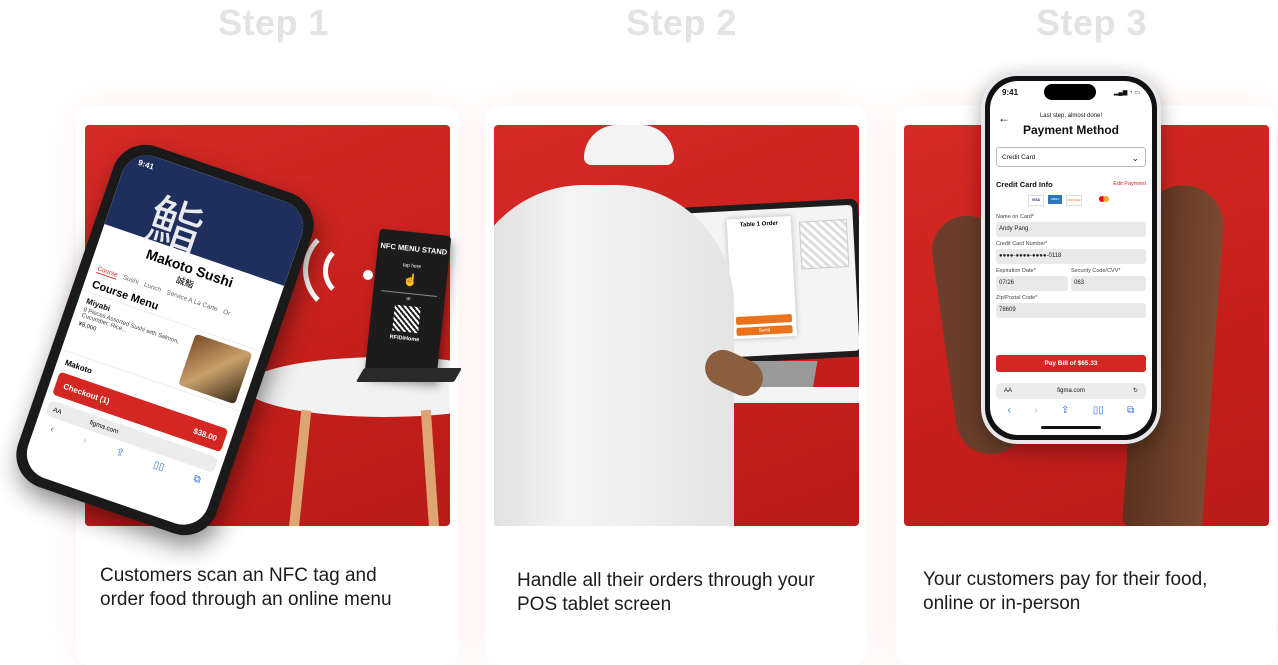  What do you see at coordinates (409, 375) in the screenshot?
I see `nfc-stand-base` at bounding box center [409, 375].